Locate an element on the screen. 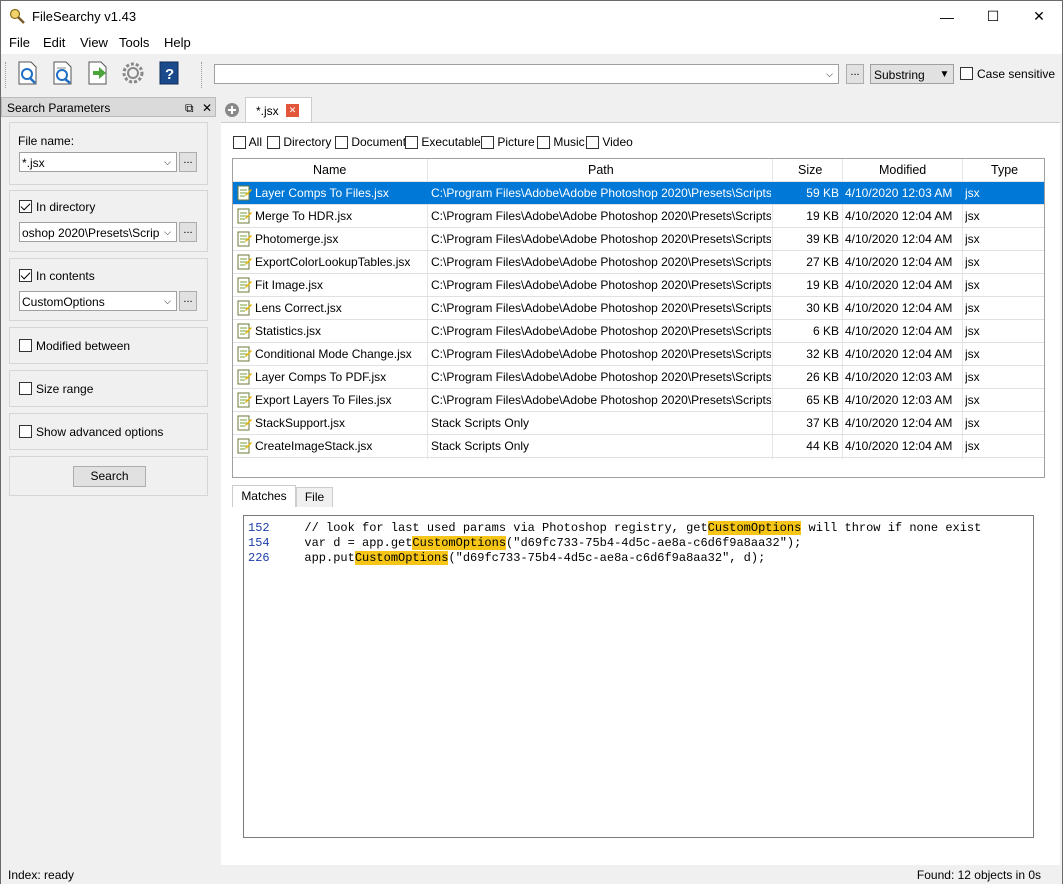 The image size is (1063, 884). directory-combo: oshop 2020\Presets\Scripts ⌵ is located at coordinates (98, 232).